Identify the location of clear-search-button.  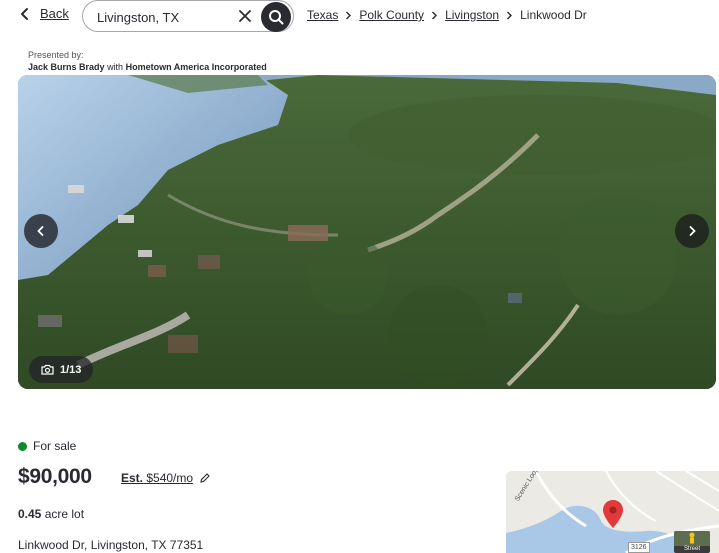
(245, 16).